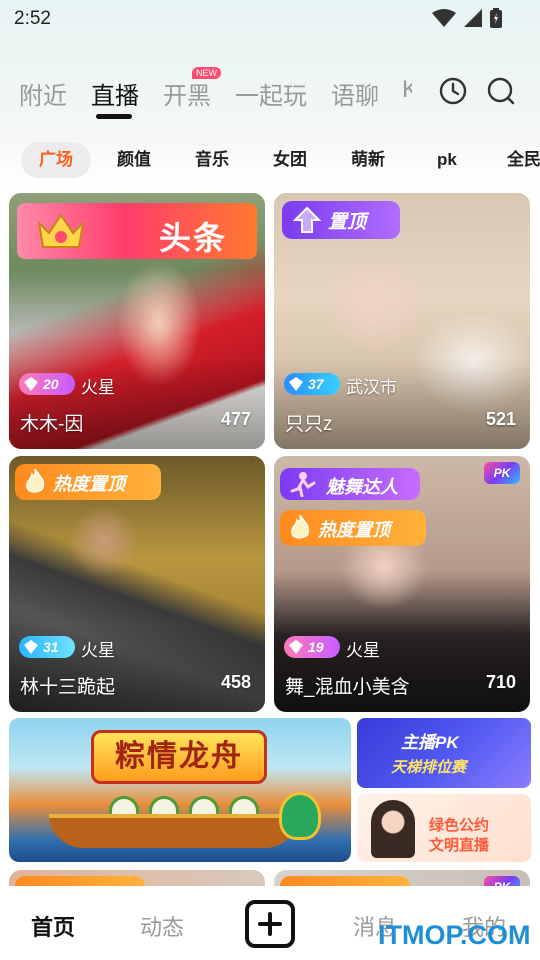 This screenshot has width=540, height=960. Describe the element at coordinates (68, 687) in the screenshot. I see `anchor-name: 林十三跪起` at that location.